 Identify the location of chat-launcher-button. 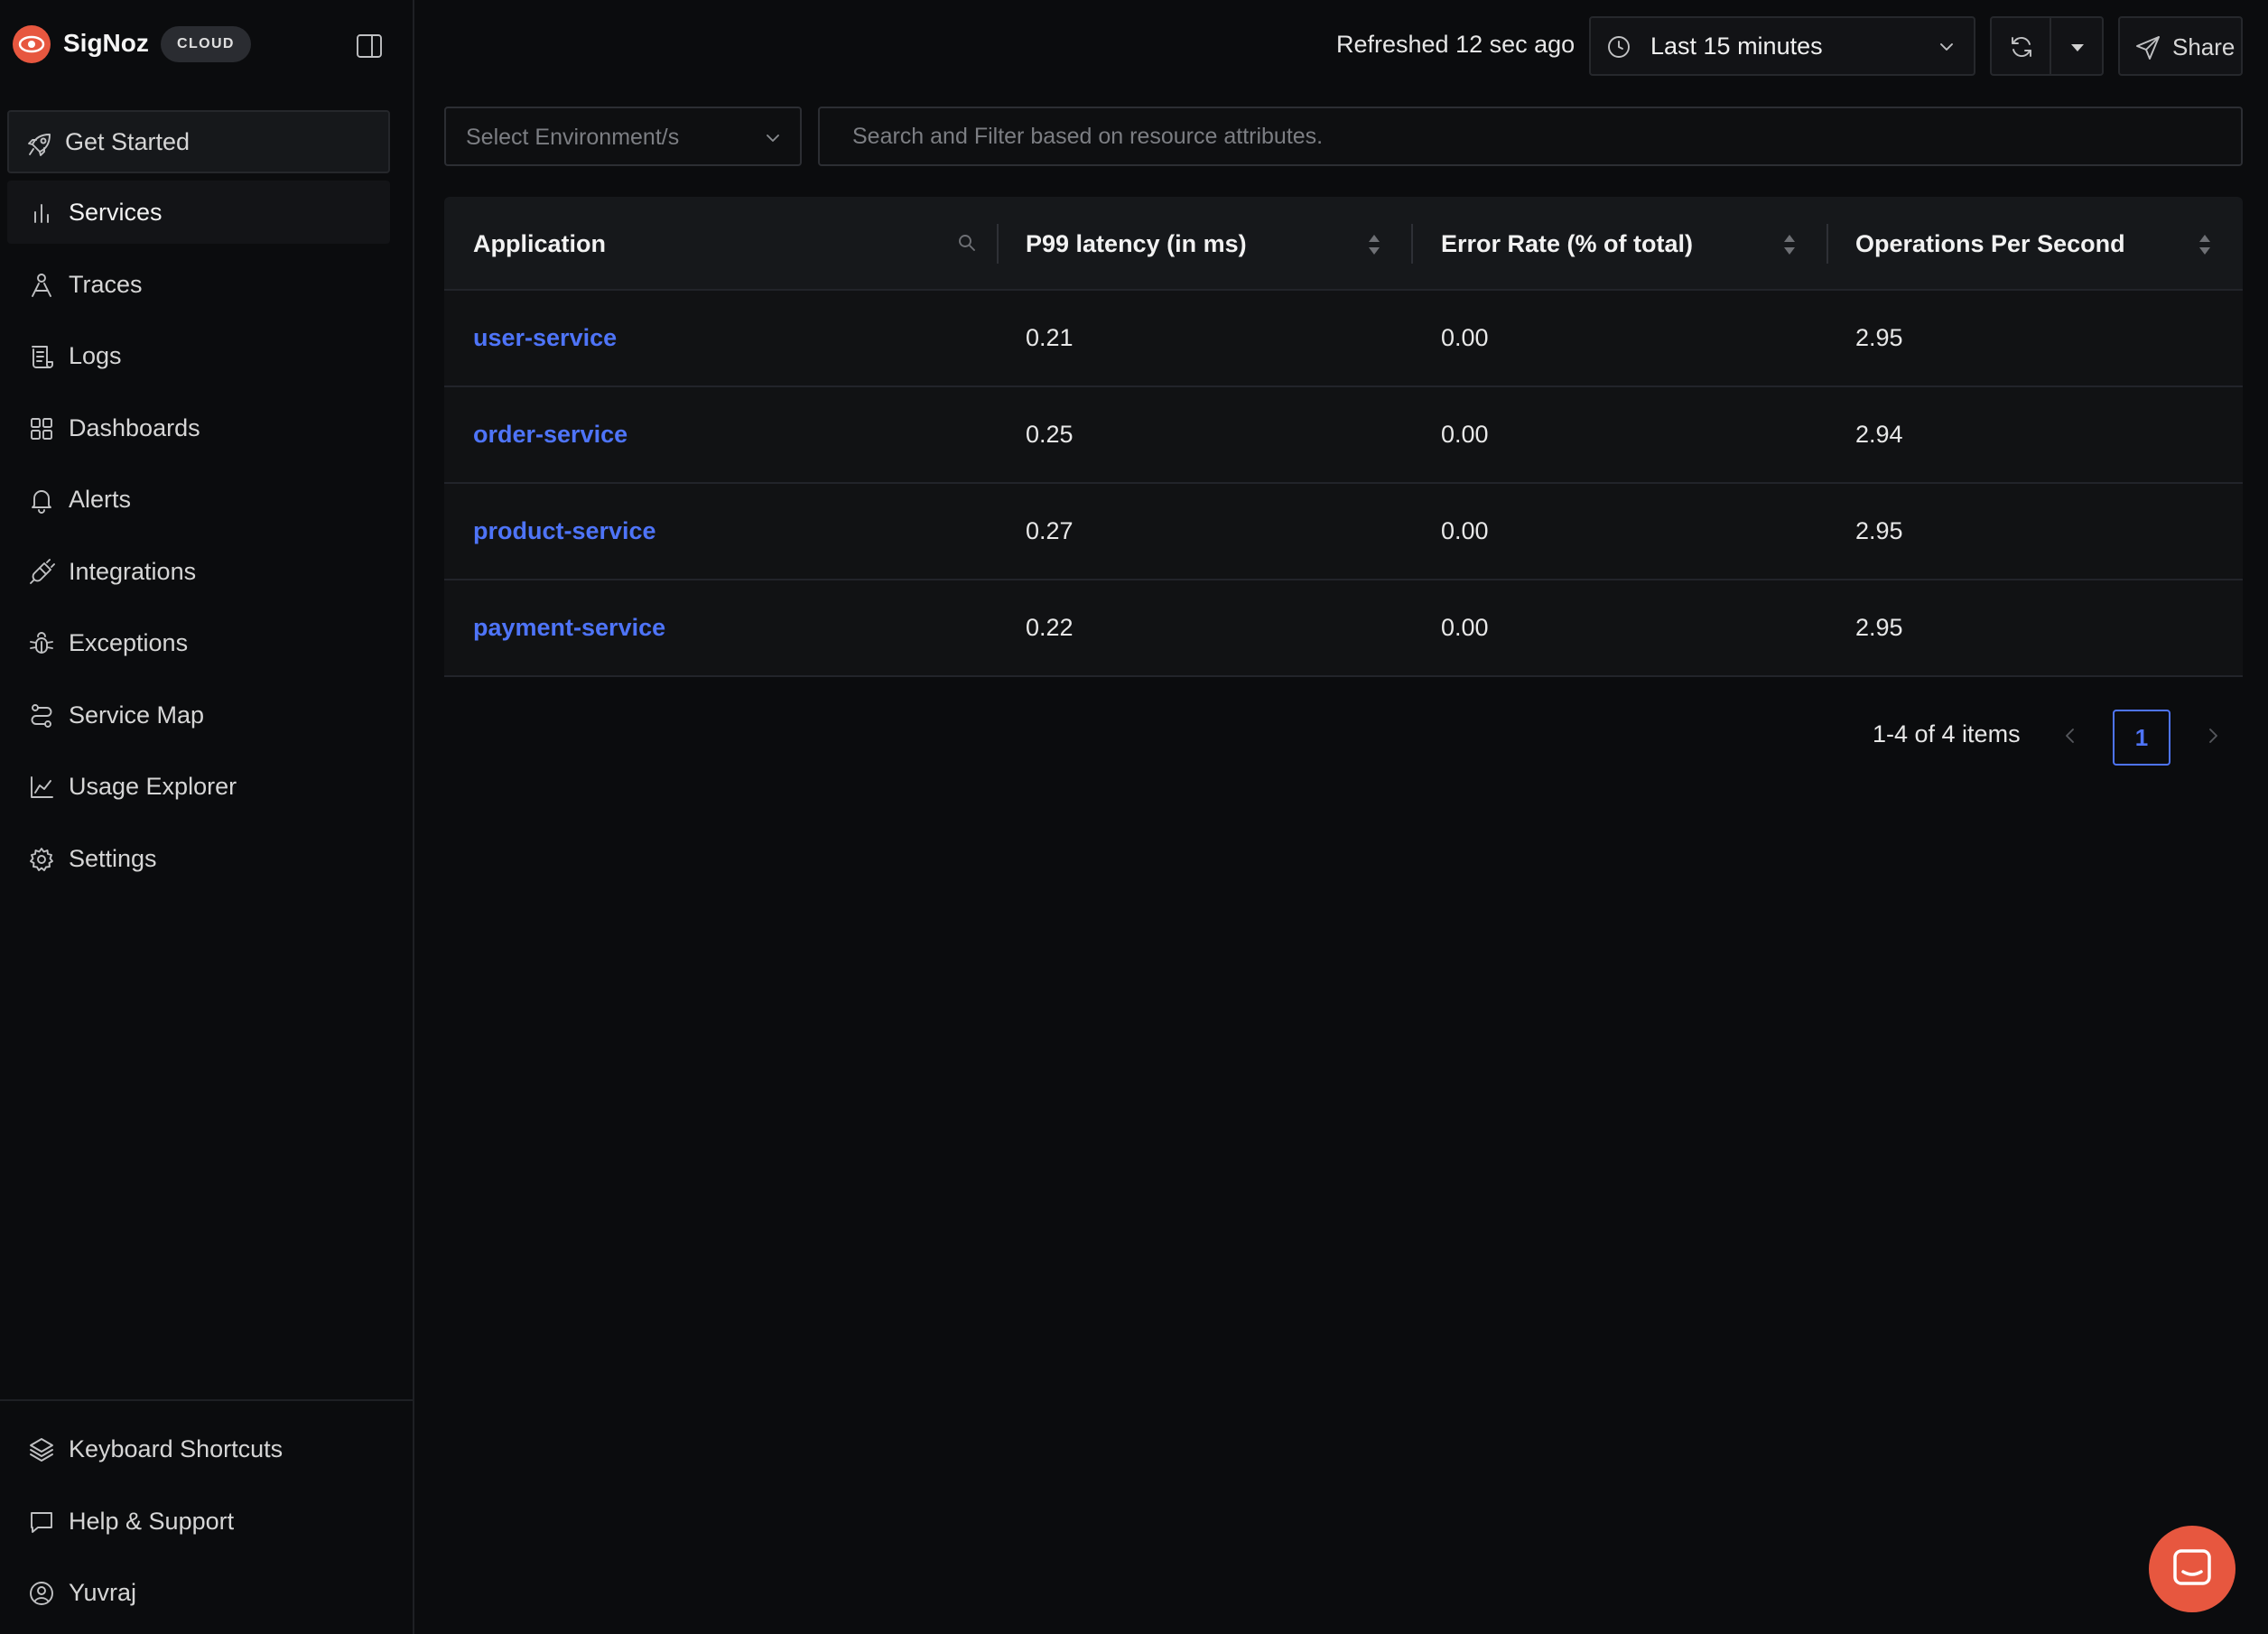
(2192, 1569).